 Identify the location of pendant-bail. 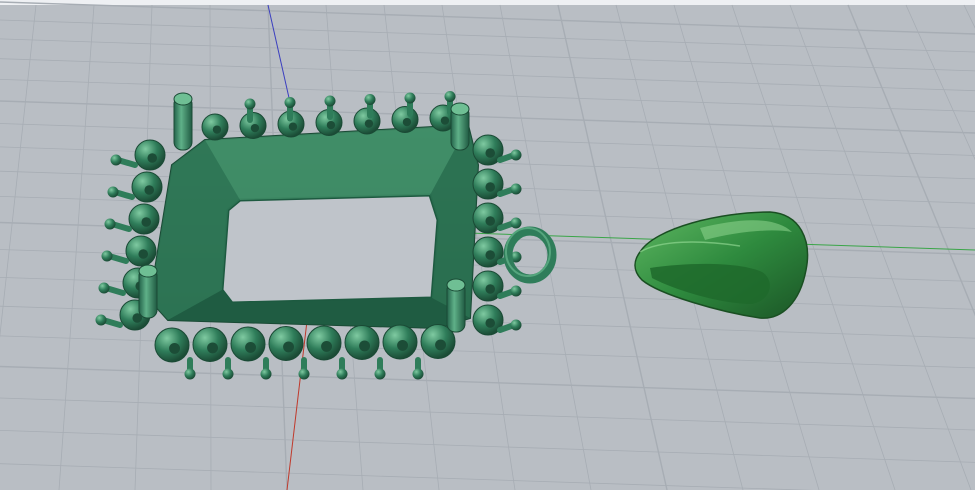
(721, 265).